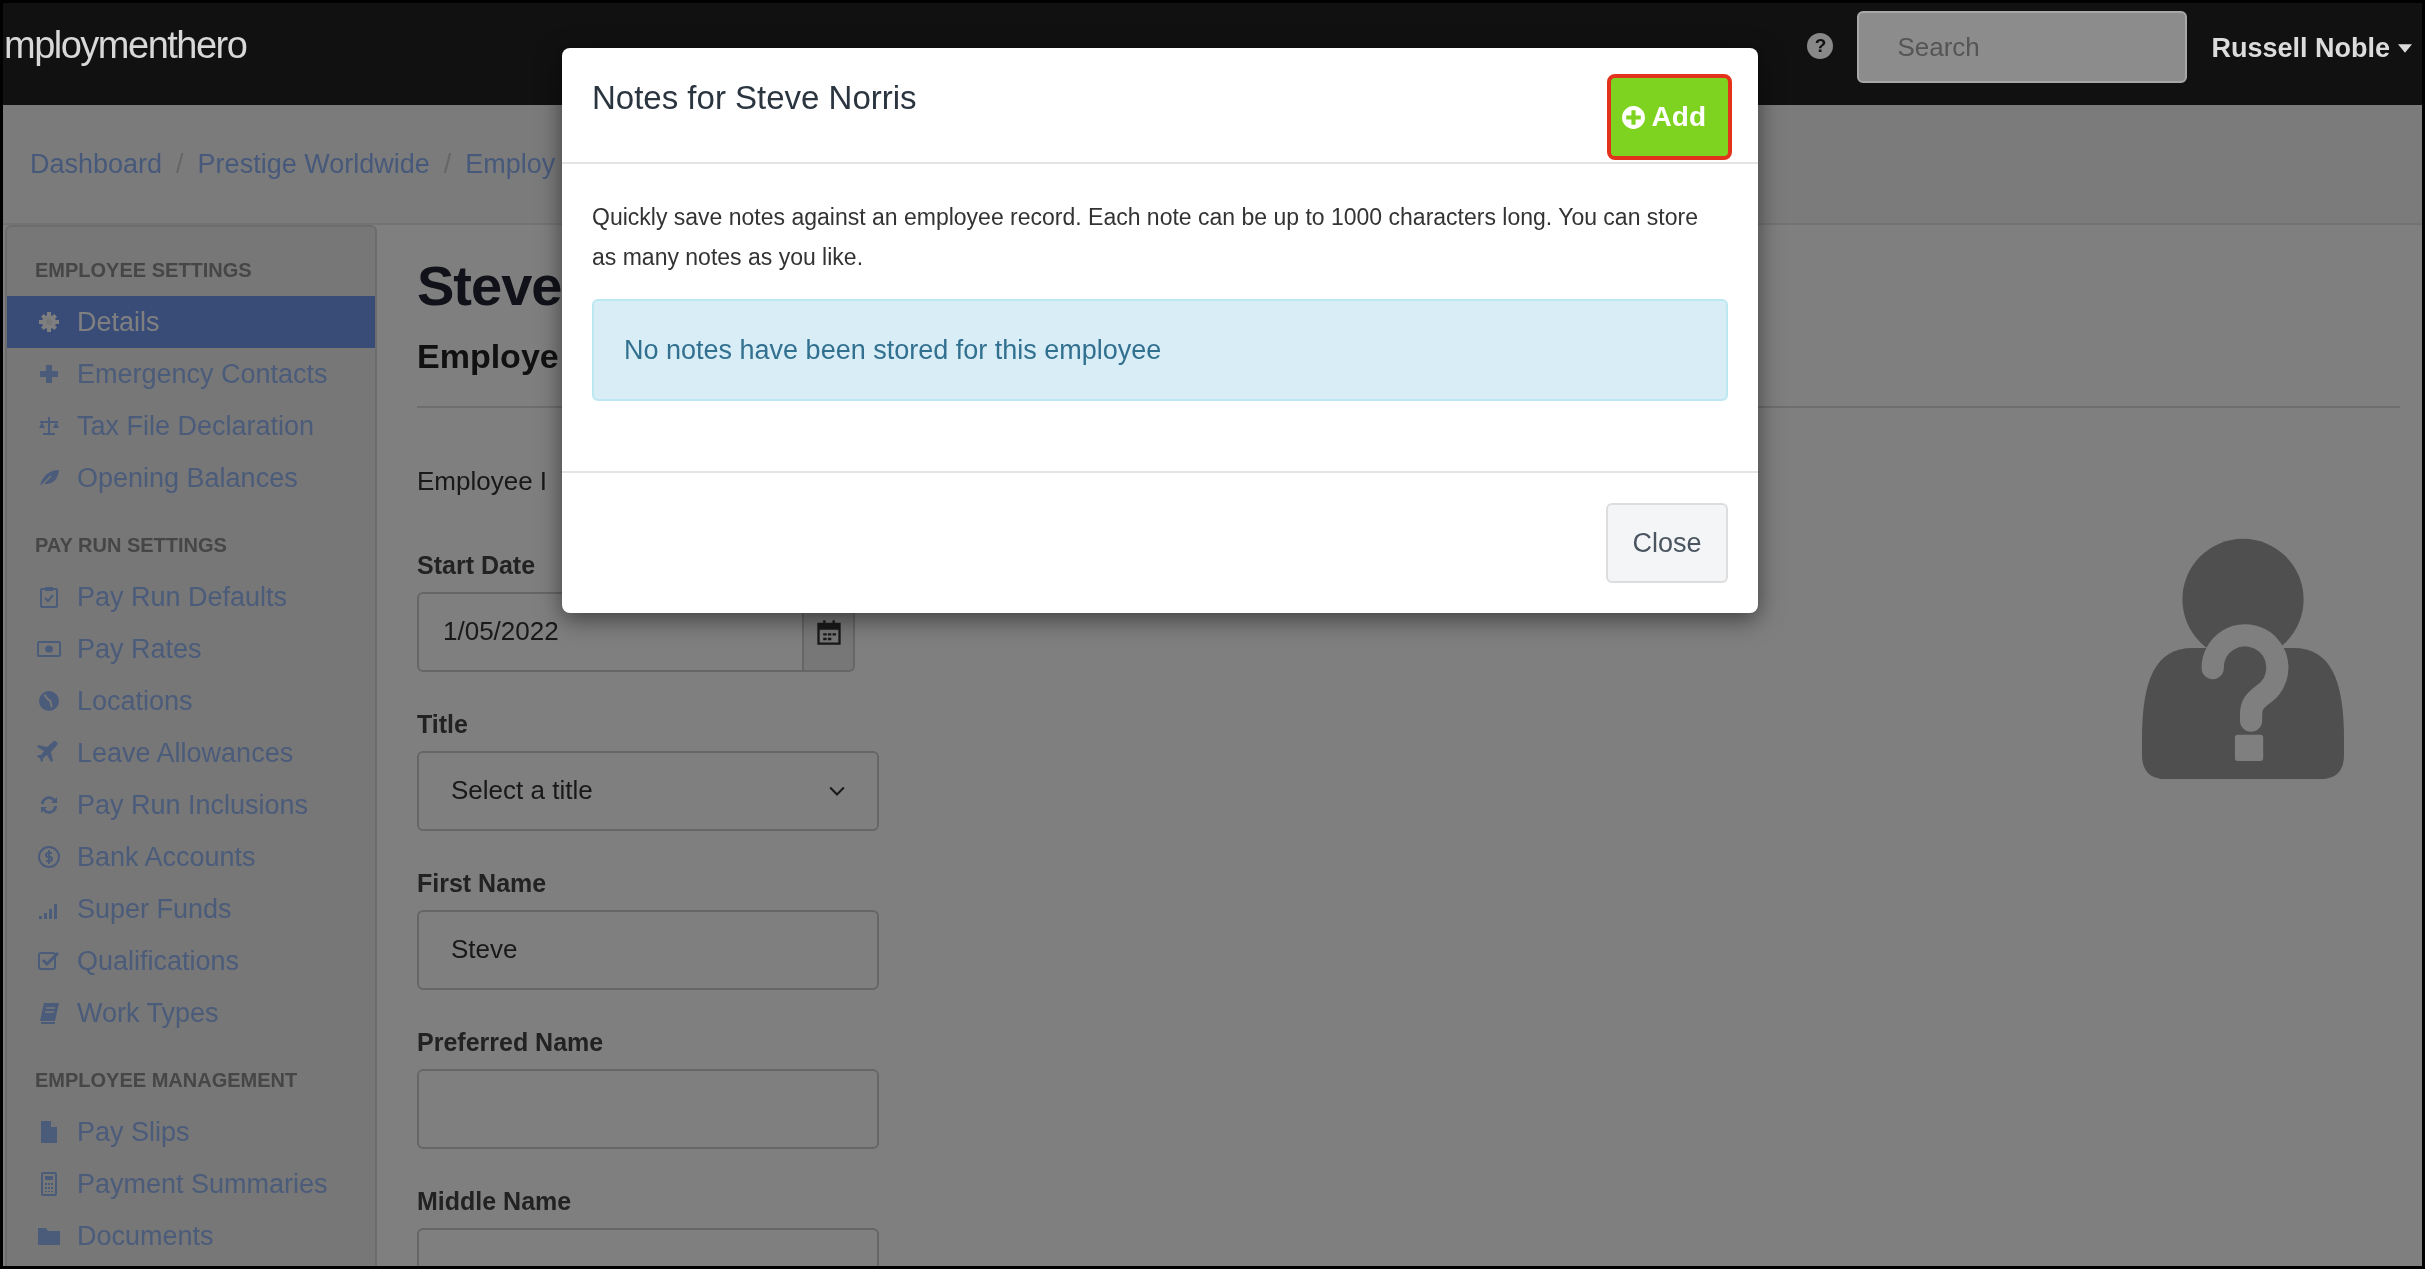 This screenshot has width=2425, height=1269. Describe the element at coordinates (191, 322) in the screenshot. I see `sidebar-item: Details` at that location.